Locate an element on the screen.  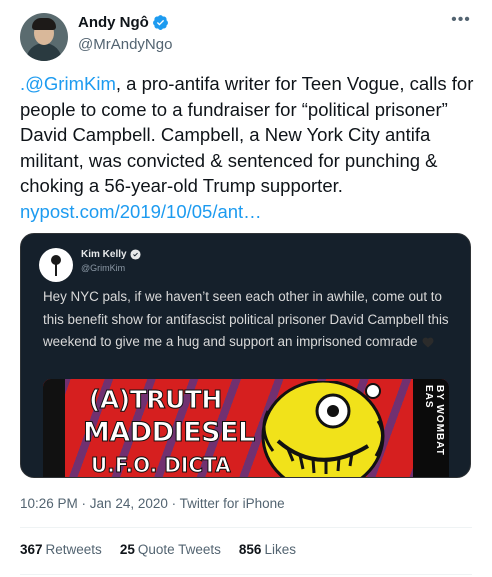
poster-line-2: MADDIESEL is located at coordinates (169, 433).